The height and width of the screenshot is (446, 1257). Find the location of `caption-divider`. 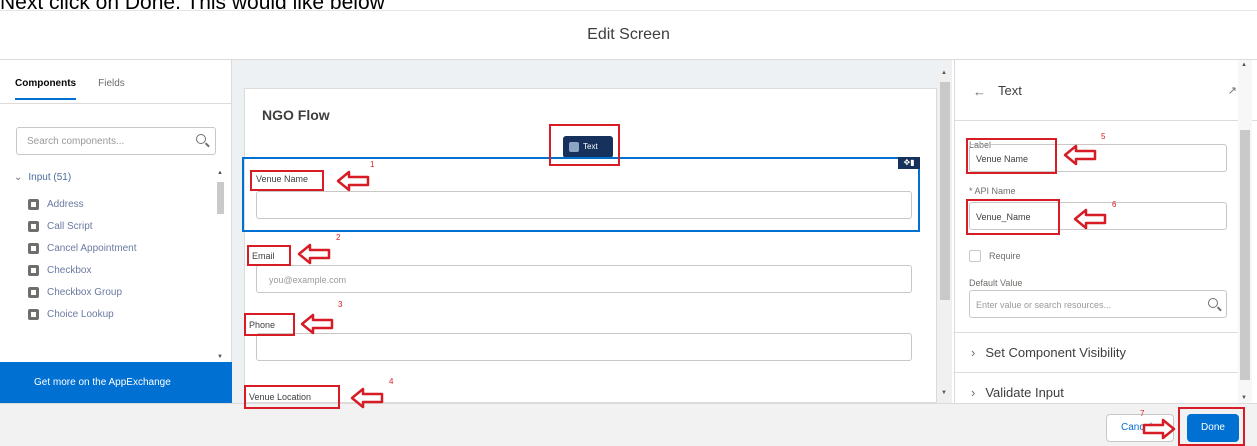

caption-divider is located at coordinates (628, 10).